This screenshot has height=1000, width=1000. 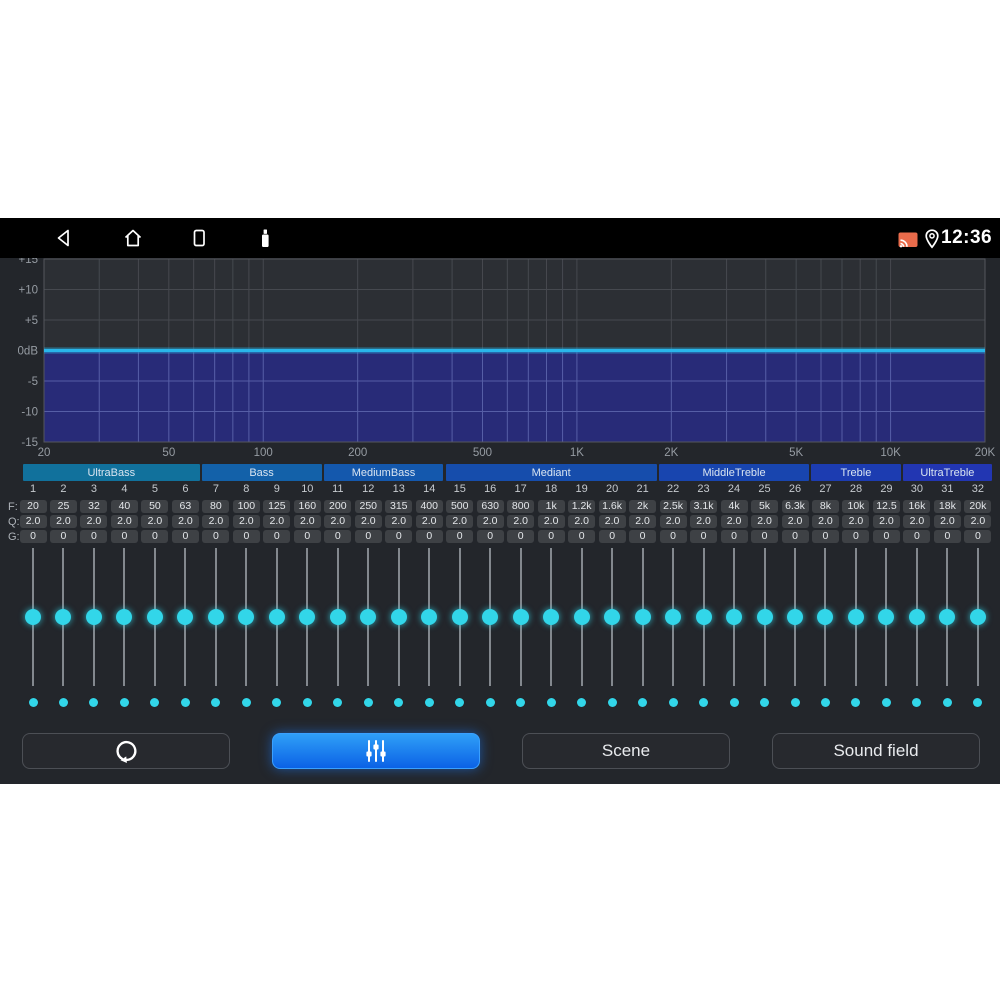 I want to click on scene-button: Scene, so click(x=626, y=751).